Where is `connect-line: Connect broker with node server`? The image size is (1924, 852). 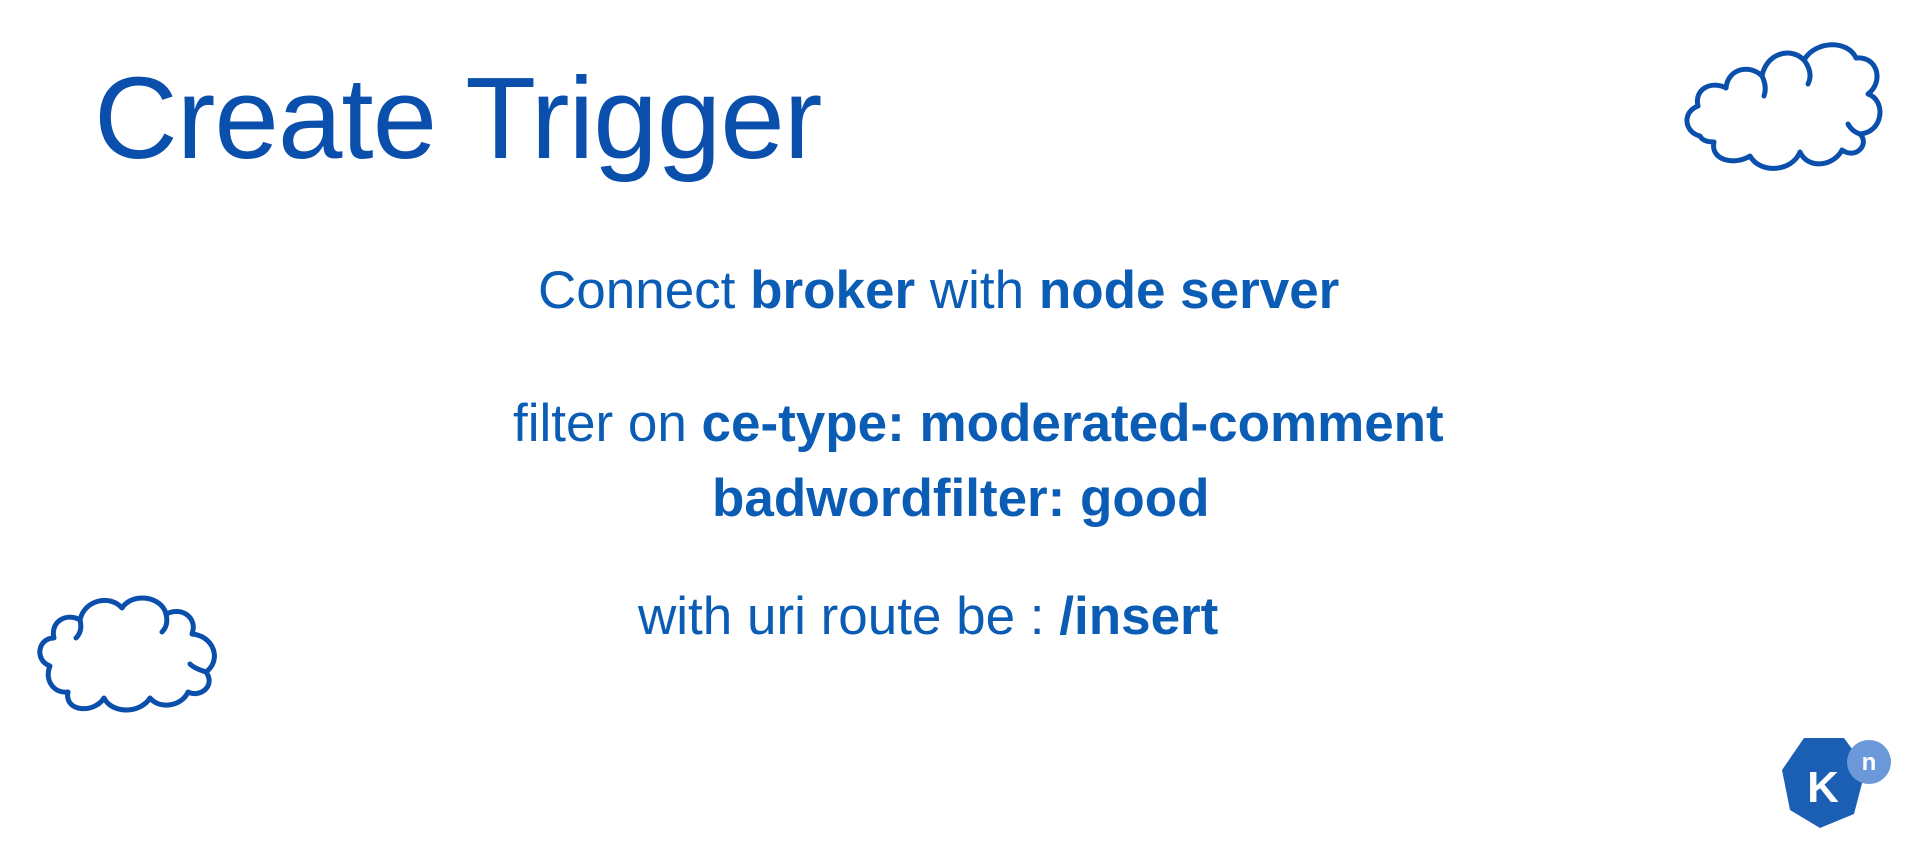 connect-line: Connect broker with node server is located at coordinates (938, 291).